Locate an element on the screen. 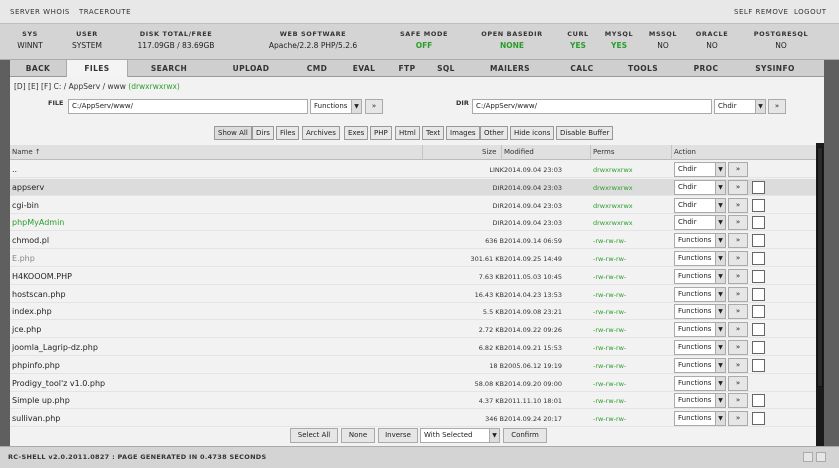 Image resolution: width=839 pixels, height=468 pixels. tab-upload: UPLOAD is located at coordinates (251, 68).